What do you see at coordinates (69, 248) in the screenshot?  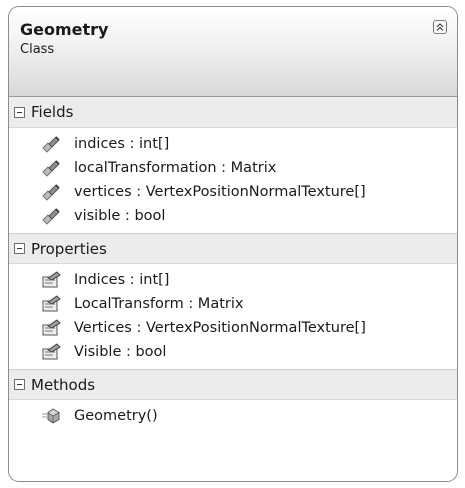 I see `section-properties-title: Properties` at bounding box center [69, 248].